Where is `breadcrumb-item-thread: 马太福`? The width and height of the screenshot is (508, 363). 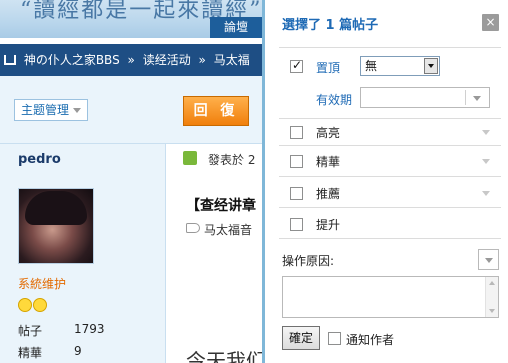
breadcrumb-item-thread: 马太福 is located at coordinates (232, 60).